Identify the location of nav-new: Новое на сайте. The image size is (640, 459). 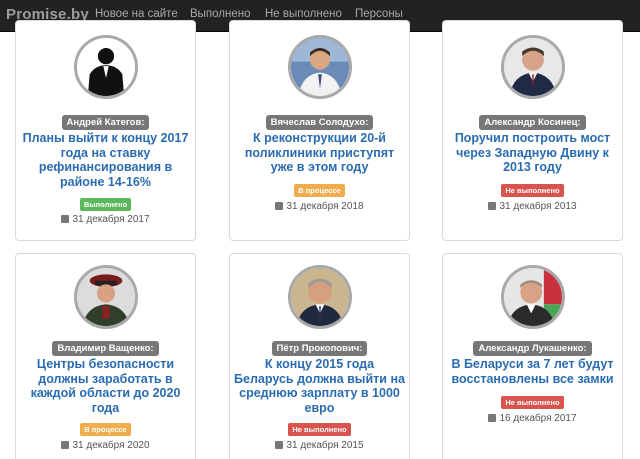
(136, 14).